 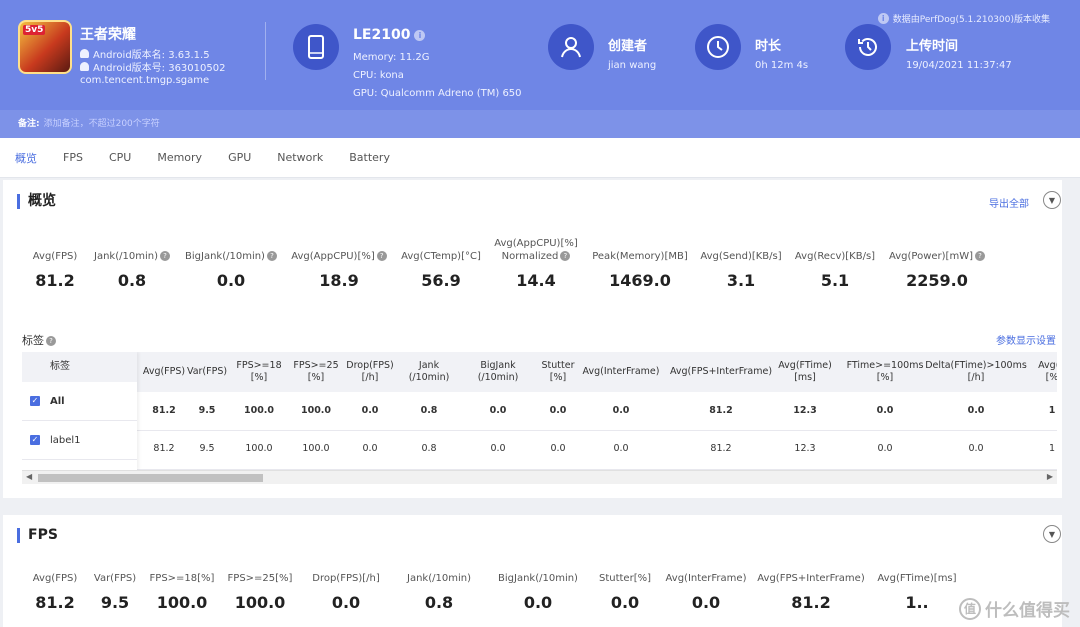 What do you see at coordinates (391, 57) in the screenshot?
I see `device-memory: Memory: 11.2G` at bounding box center [391, 57].